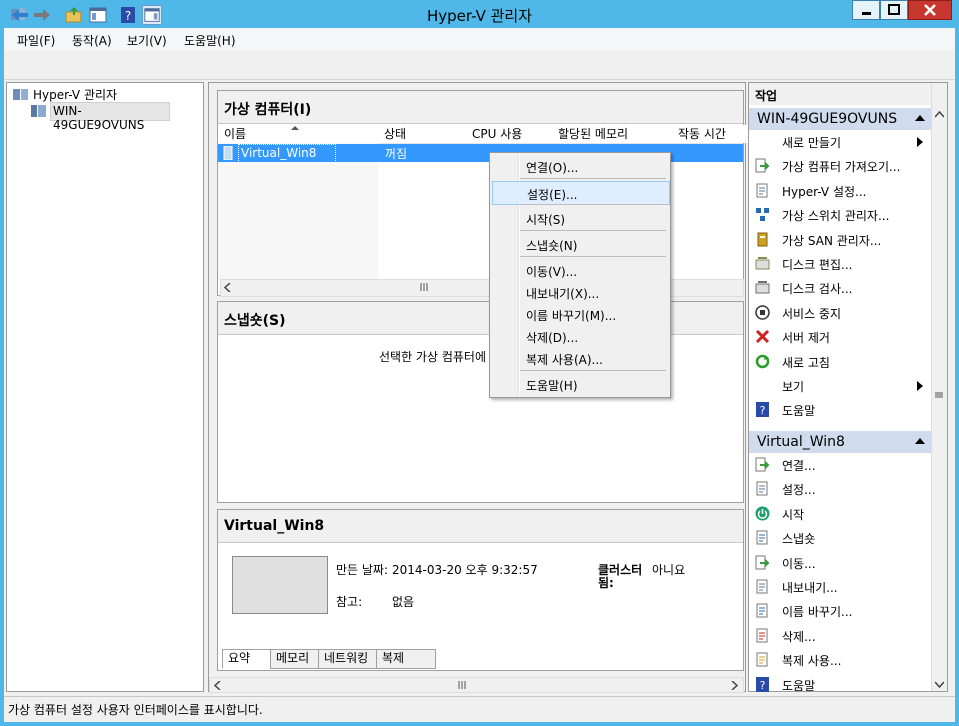 Image resolution: width=959 pixels, height=726 pixels. I want to click on server-icon, so click(38, 111).